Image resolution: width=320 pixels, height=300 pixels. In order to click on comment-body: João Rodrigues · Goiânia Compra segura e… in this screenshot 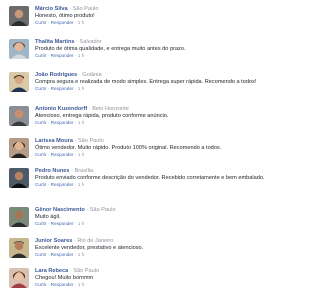, I will do `click(153, 82)`.